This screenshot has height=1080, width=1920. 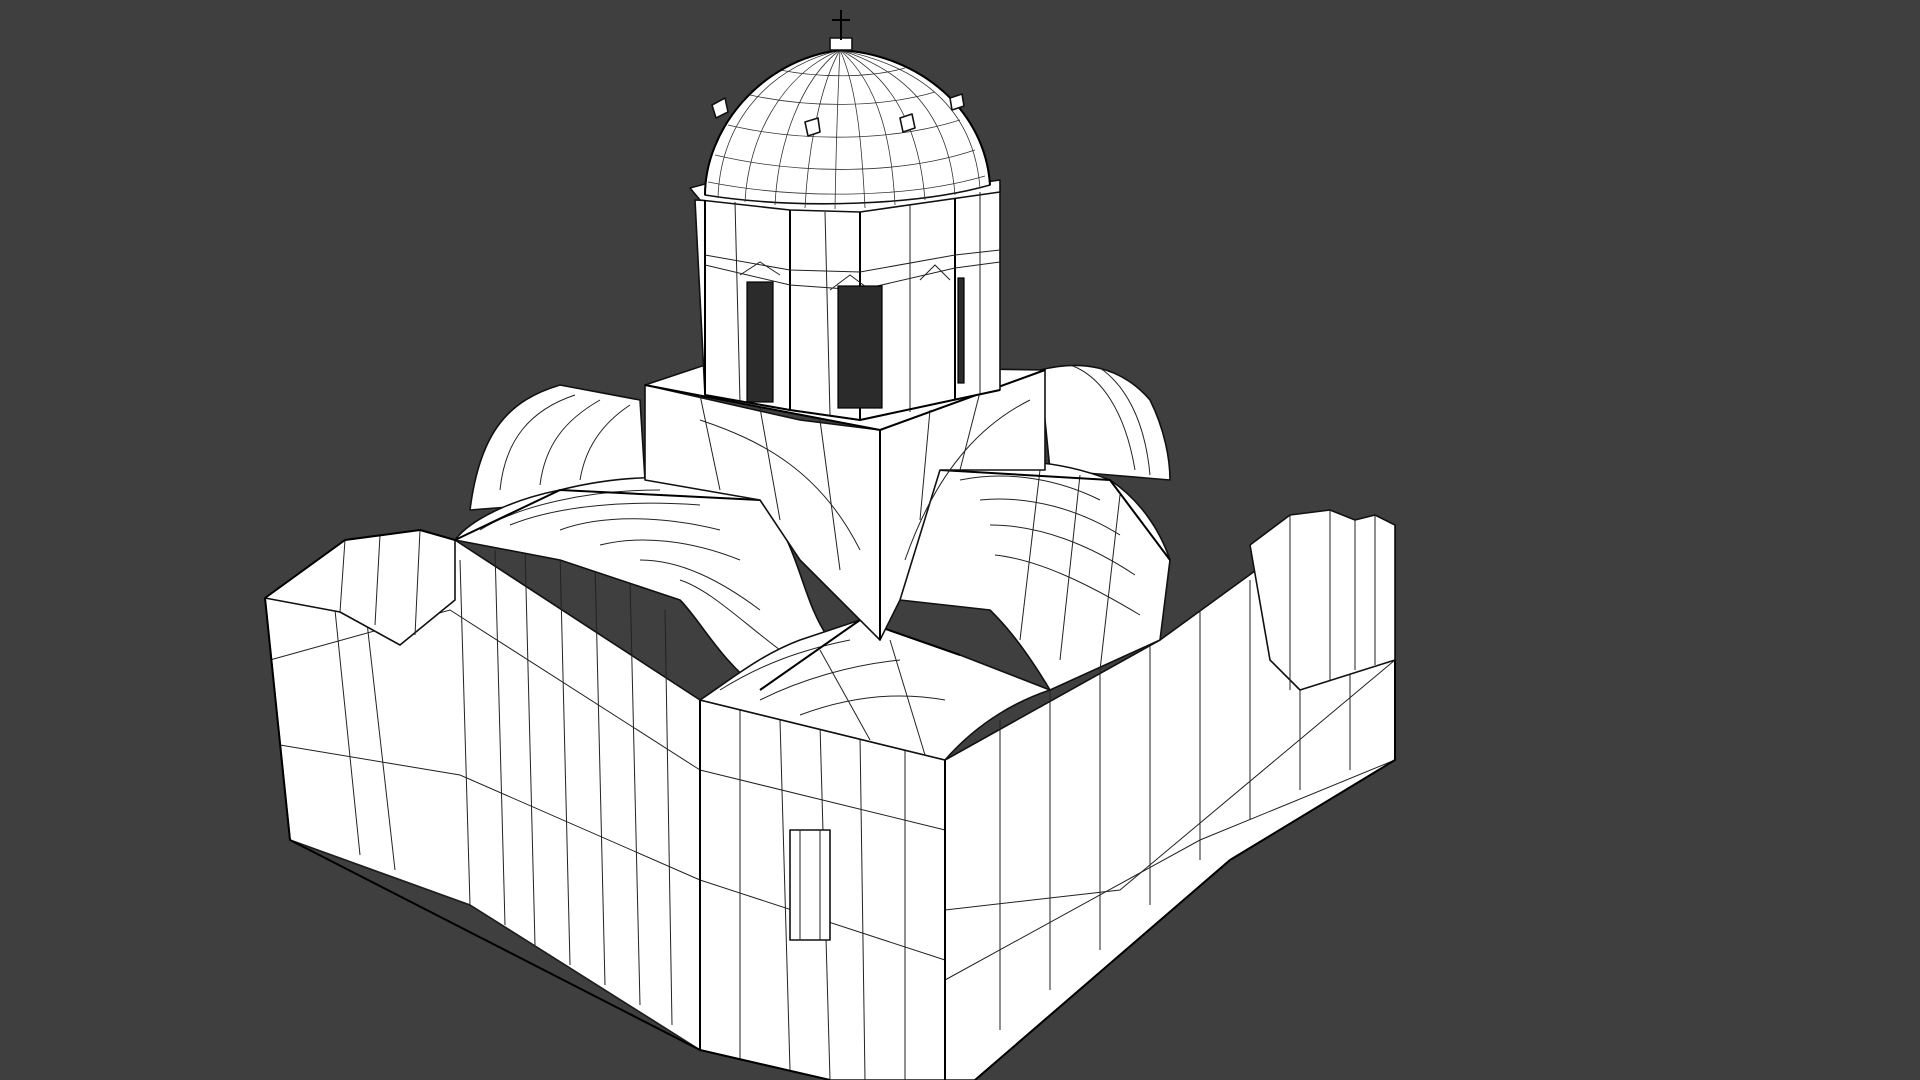 What do you see at coordinates (907, 123) in the screenshot?
I see `dome-ornament-right` at bounding box center [907, 123].